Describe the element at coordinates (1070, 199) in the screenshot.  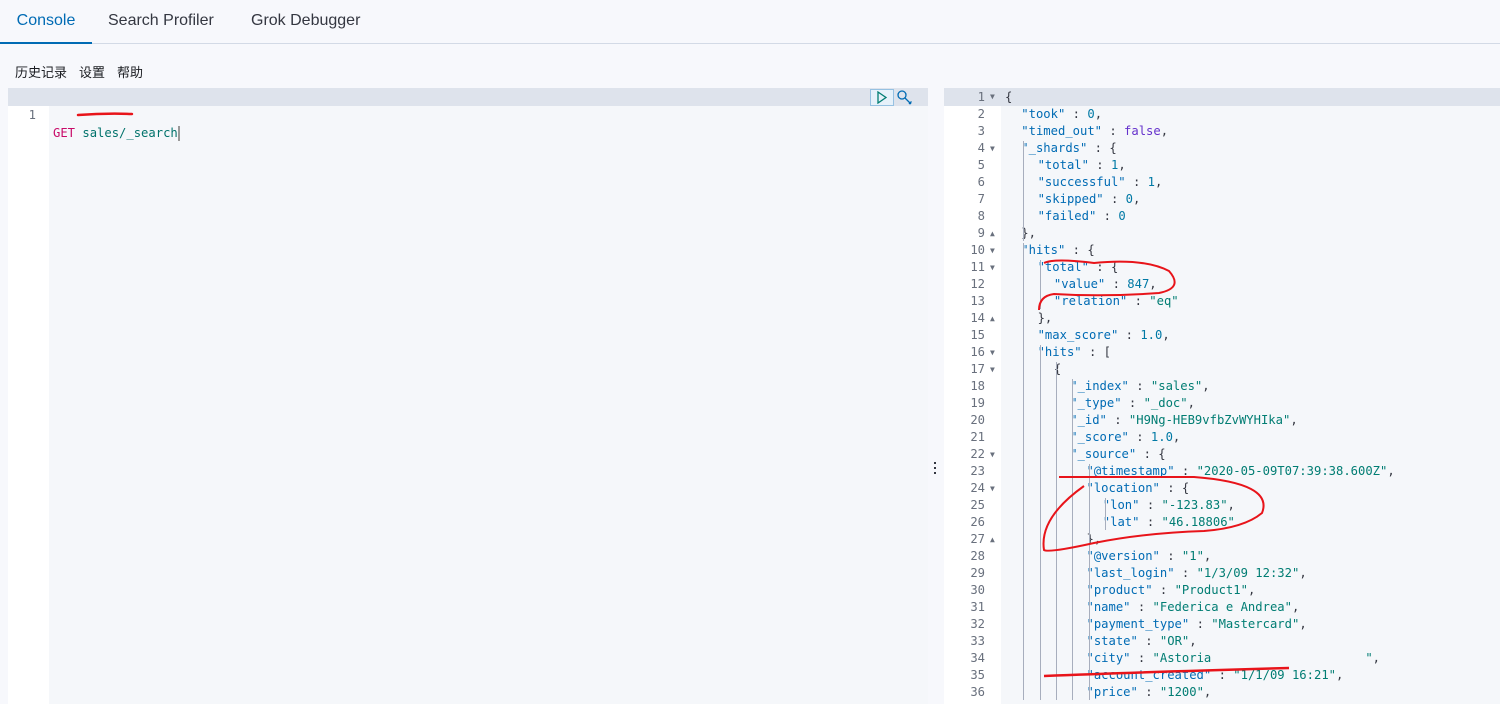
I see `json-key: "skipped"` at that location.